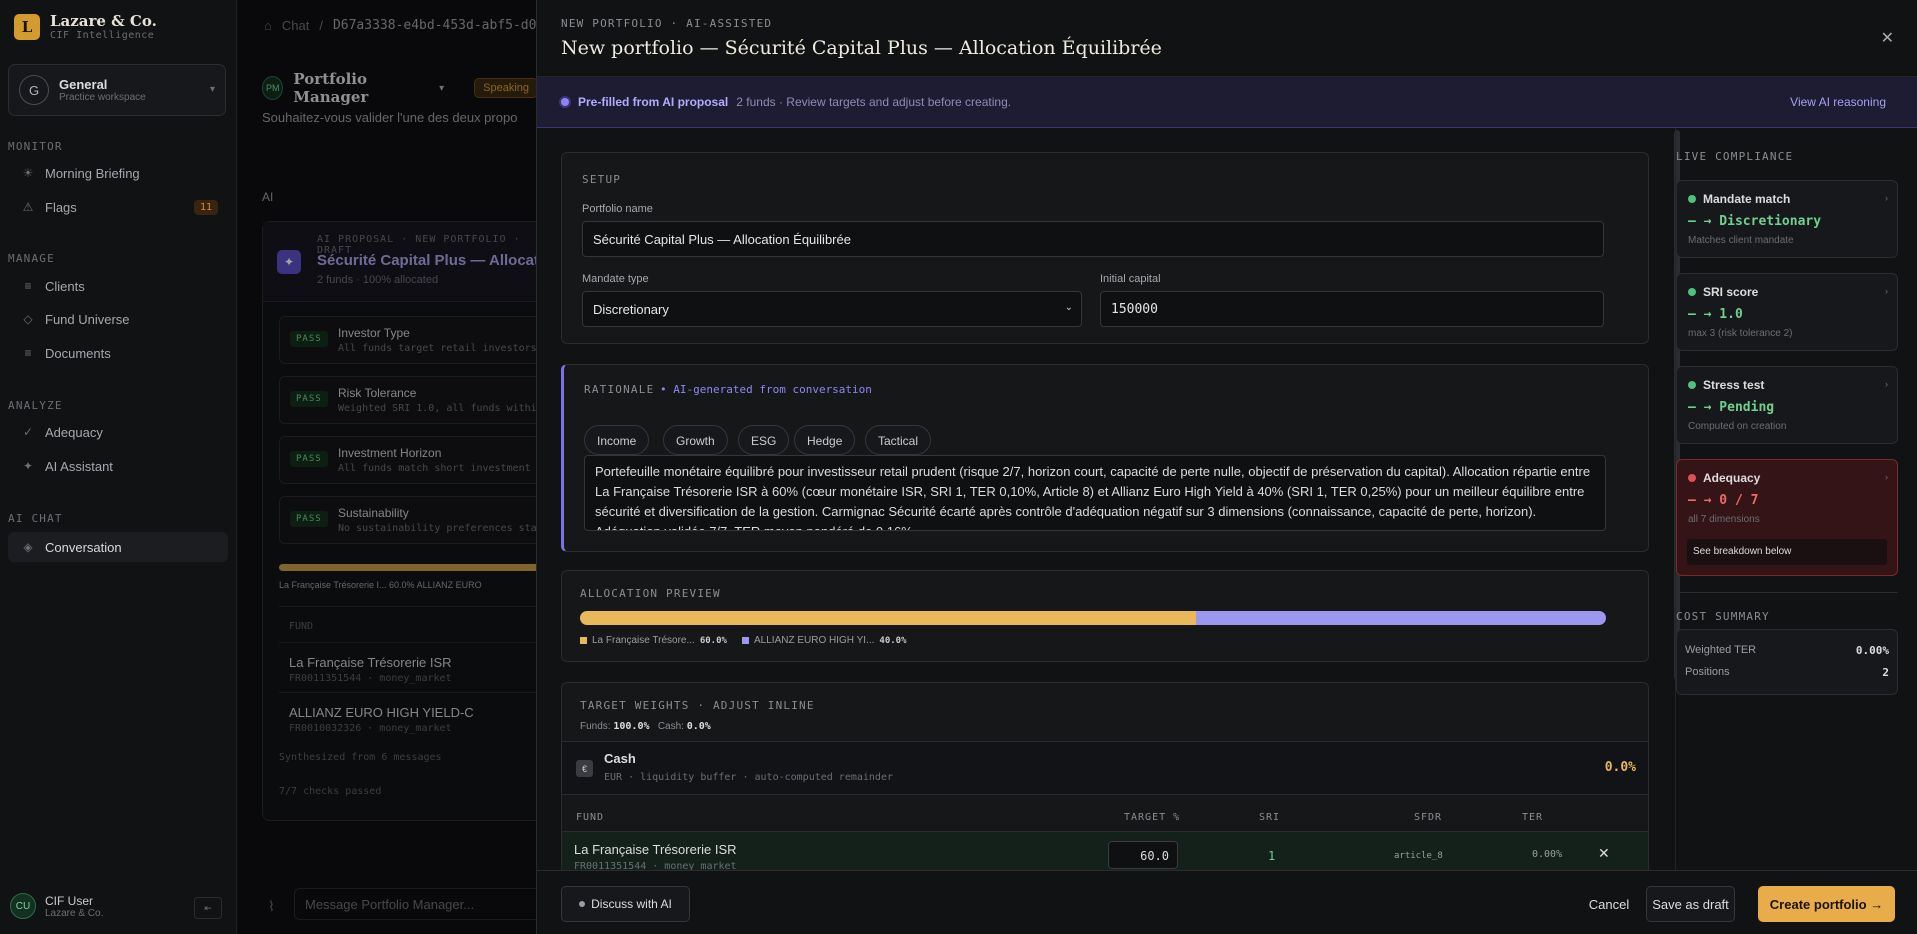  I want to click on chat-icon: ◈, so click(28, 547).